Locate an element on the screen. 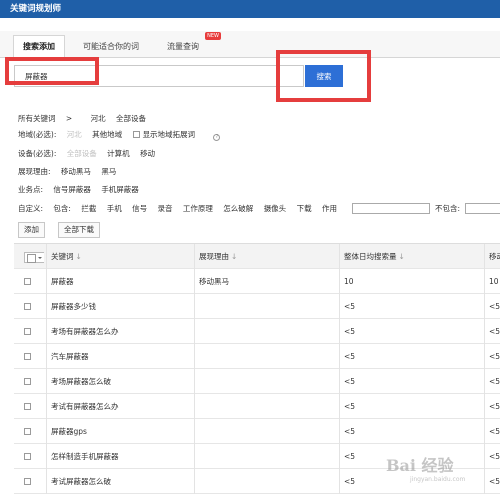 The image size is (500, 496). include-term: 作用 is located at coordinates (329, 208).